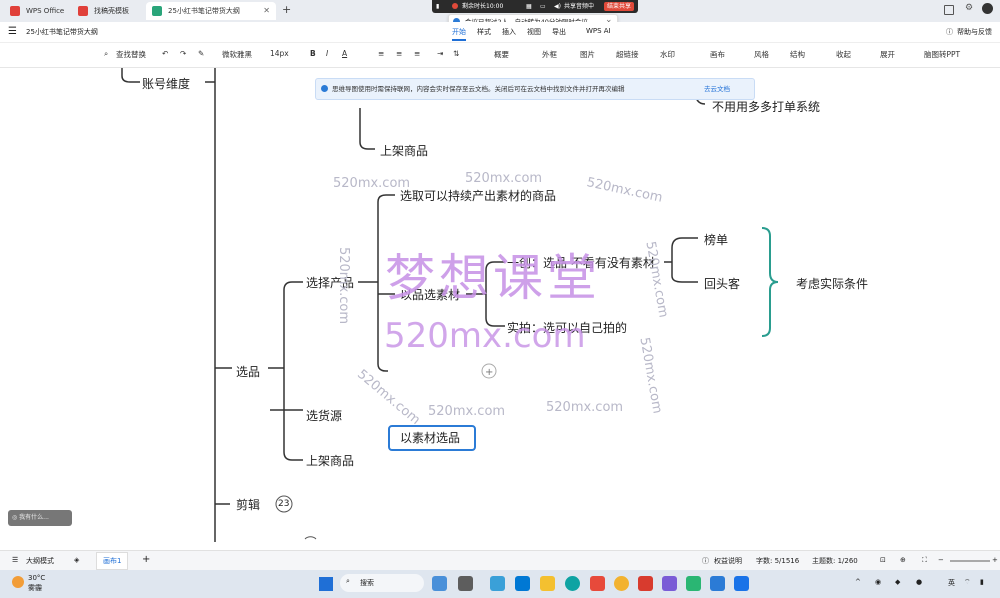  Describe the element at coordinates (797, 54) in the screenshot. I see `toolbar-structure: 结构` at that location.